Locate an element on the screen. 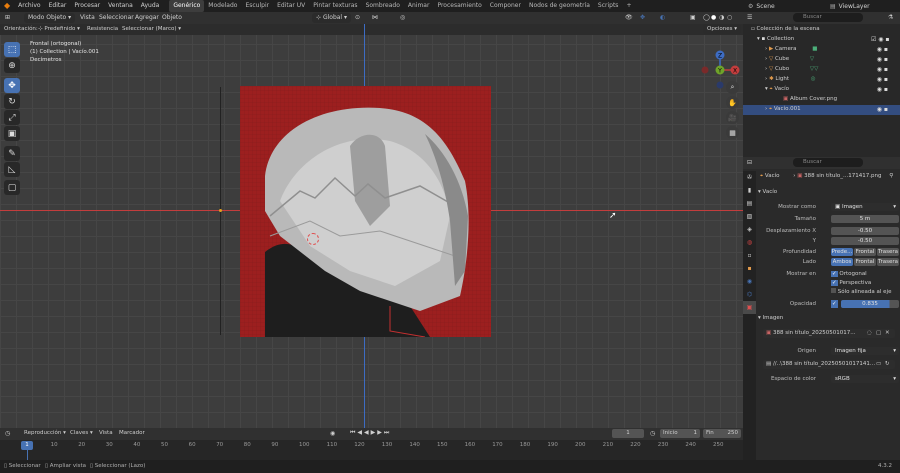 The height and width of the screenshot is (473, 900). tab-animation: Animar is located at coordinates (419, 6).